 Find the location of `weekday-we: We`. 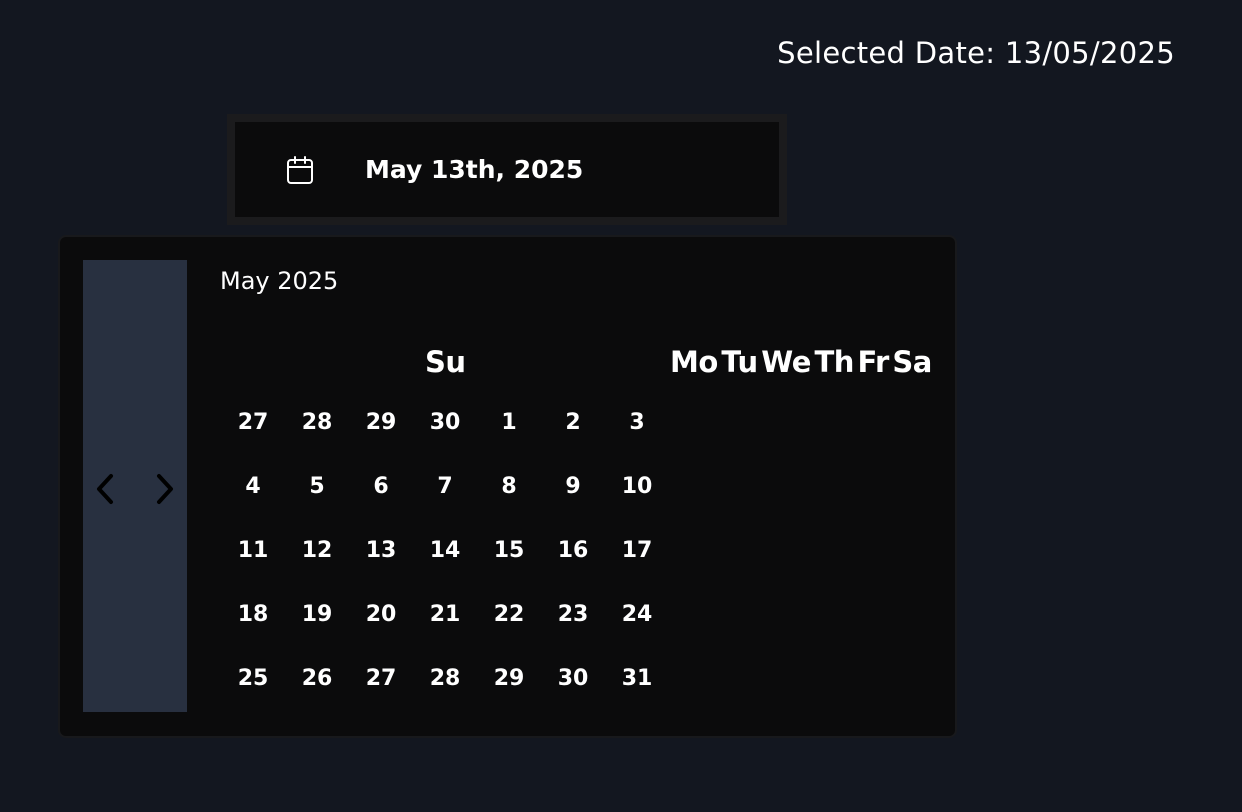

weekday-we: We is located at coordinates (786, 362).